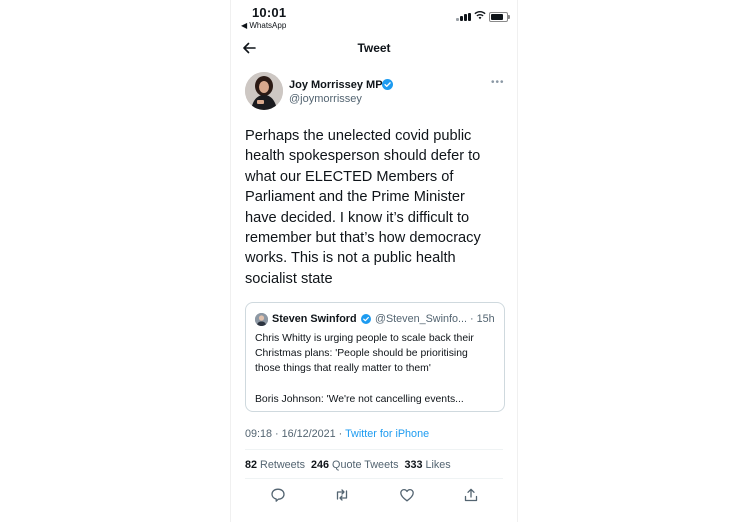 The width and height of the screenshot is (748, 522). Describe the element at coordinates (357, 217) in the screenshot. I see `tweet-text-line: have decided. I know it’s difficult to` at that location.